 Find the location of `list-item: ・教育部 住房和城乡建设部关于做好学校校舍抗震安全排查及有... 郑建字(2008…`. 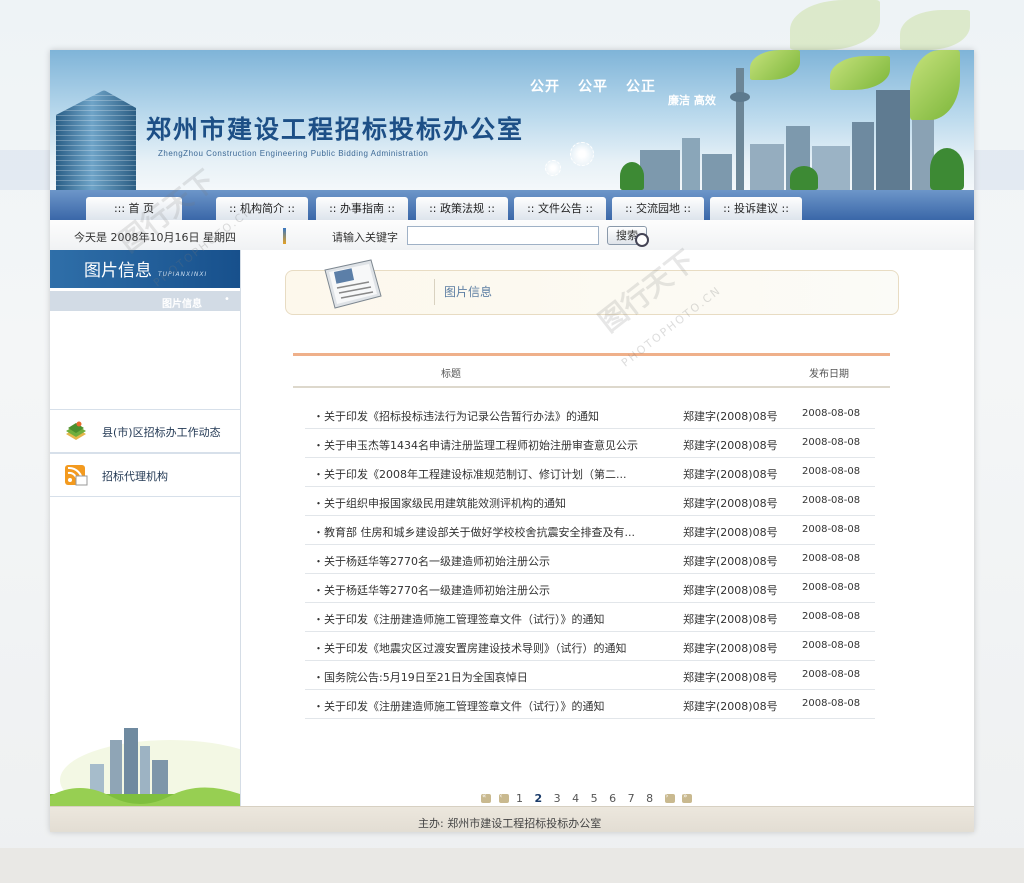

list-item: ・教育部 住房和城乡建设部关于做好学校校舍抗震安全排查及有... 郑建字(2008… is located at coordinates (590, 530).